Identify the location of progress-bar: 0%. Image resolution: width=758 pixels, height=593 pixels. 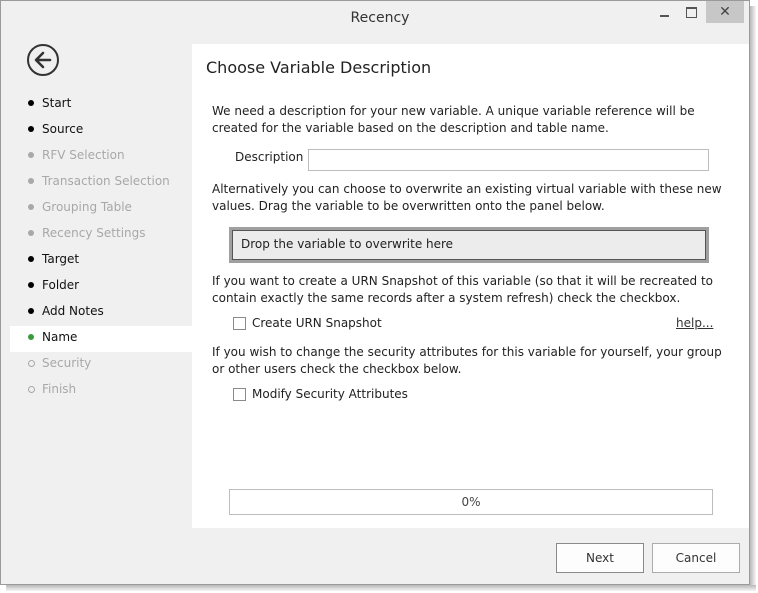
(471, 502).